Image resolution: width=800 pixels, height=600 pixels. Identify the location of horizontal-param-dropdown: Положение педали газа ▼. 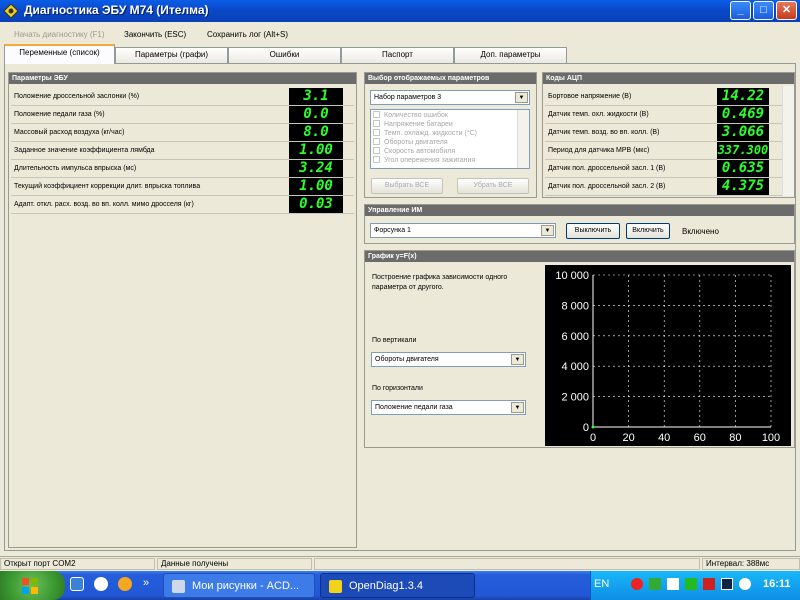
(448, 407).